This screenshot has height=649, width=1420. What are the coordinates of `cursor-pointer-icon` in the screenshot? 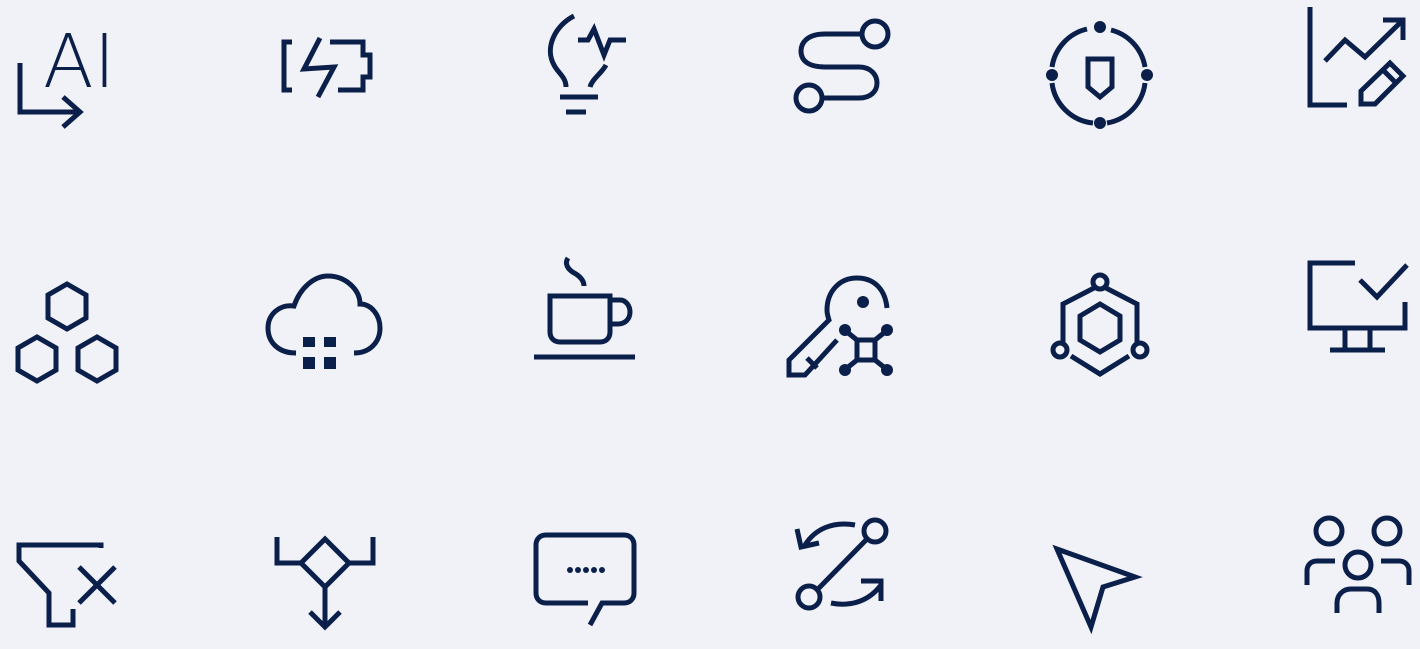 It's located at (1100, 580).